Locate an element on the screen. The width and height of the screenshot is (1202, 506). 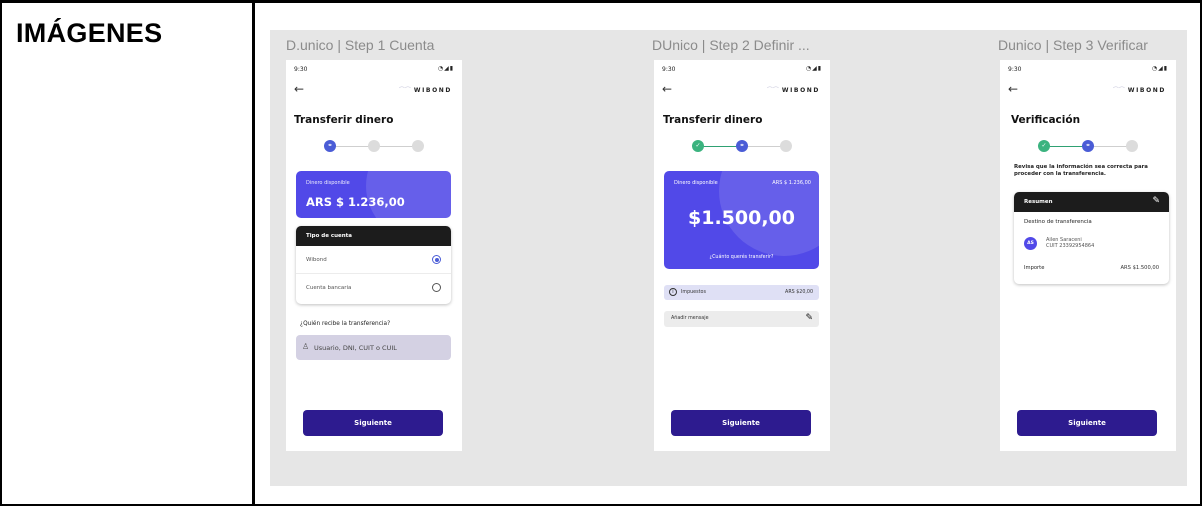
edit-icon: ✎ is located at coordinates (1156, 201).